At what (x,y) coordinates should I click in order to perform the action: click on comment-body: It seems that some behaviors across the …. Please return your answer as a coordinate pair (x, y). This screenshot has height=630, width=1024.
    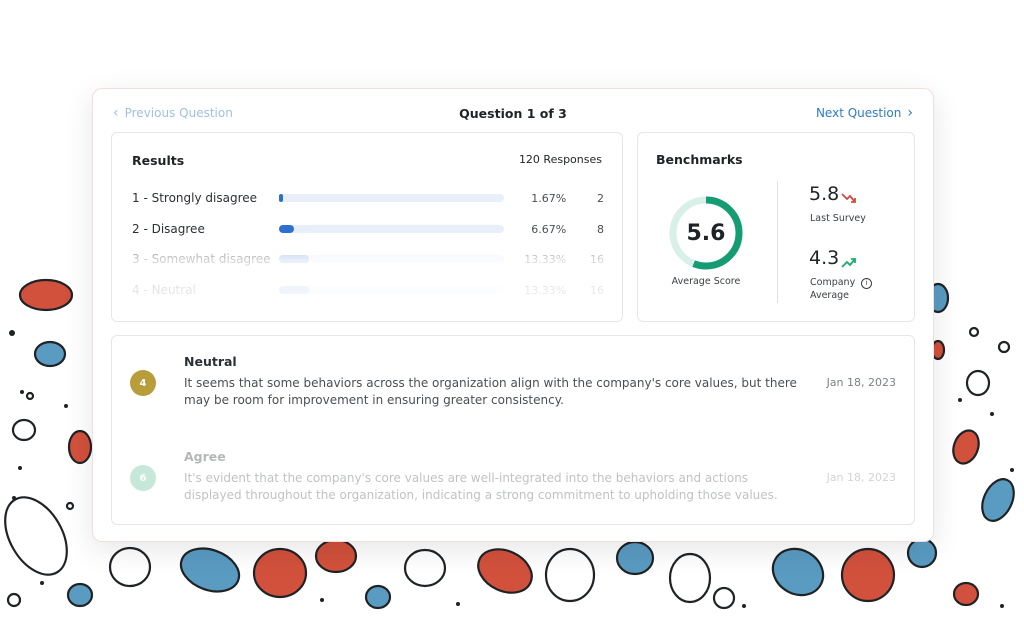
    Looking at the image, I should click on (490, 391).